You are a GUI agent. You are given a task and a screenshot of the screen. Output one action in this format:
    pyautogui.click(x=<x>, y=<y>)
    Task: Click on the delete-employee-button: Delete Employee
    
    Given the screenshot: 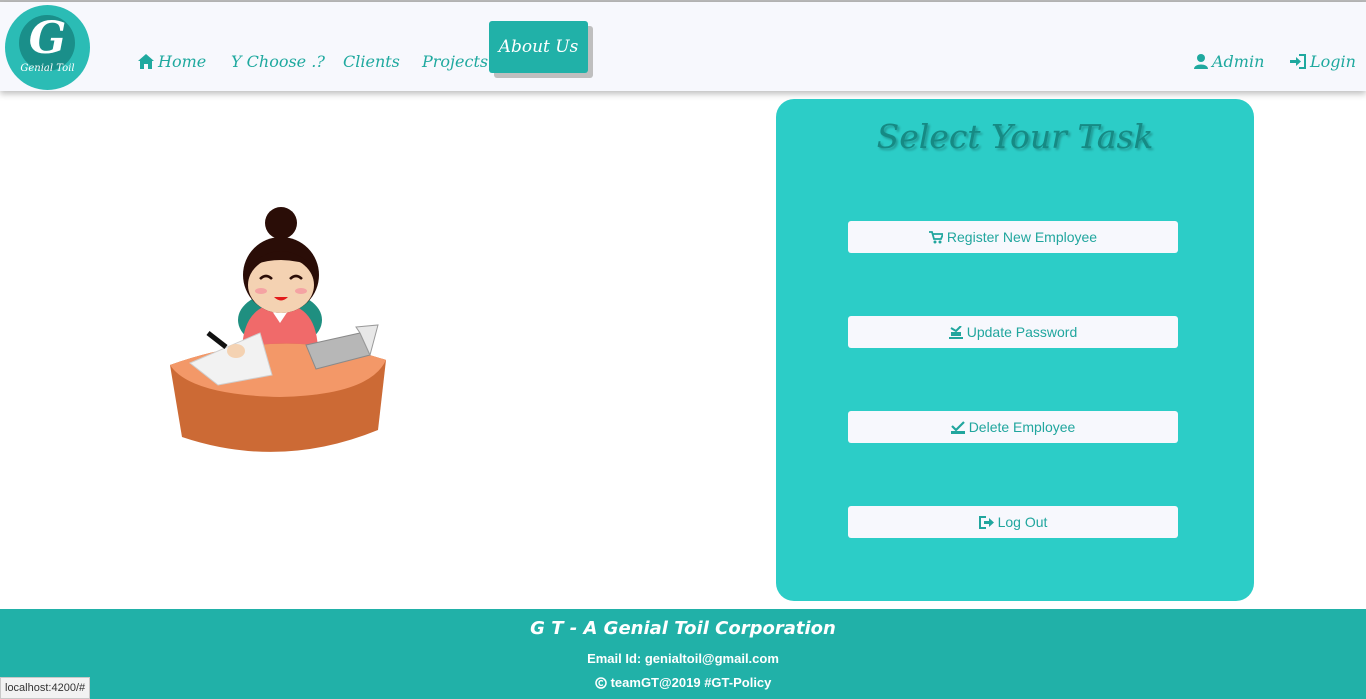 What is the action you would take?
    pyautogui.click(x=1013, y=427)
    